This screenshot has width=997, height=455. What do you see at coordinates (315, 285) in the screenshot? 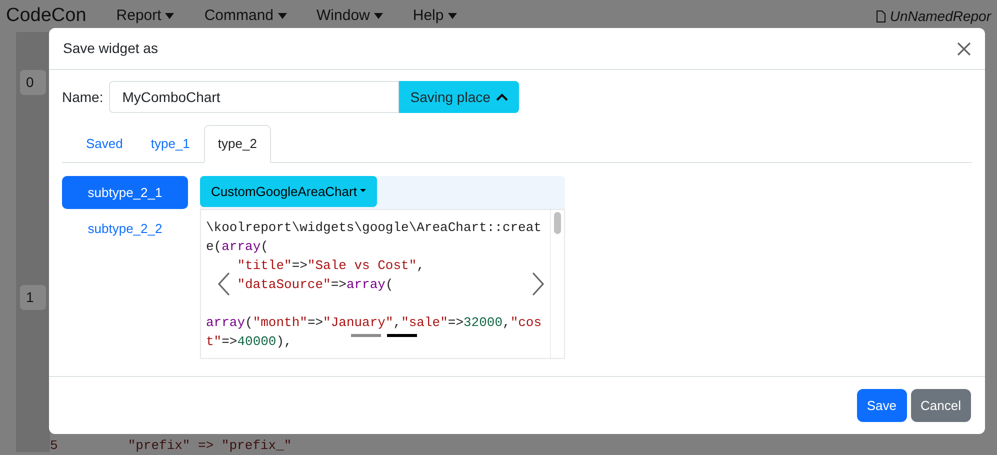
I see `code-line: "dataSource"=>array(` at bounding box center [315, 285].